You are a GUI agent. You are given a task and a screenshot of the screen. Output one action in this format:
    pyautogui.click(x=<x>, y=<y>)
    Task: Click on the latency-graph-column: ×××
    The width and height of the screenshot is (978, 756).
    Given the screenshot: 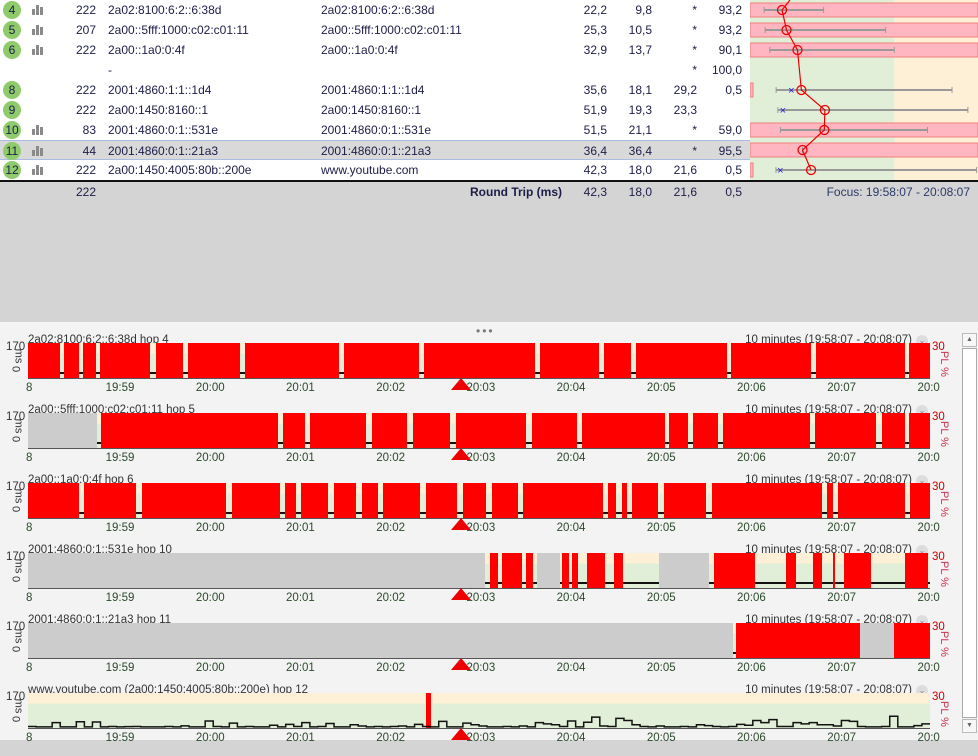 What is the action you would take?
    pyautogui.click(x=864, y=90)
    